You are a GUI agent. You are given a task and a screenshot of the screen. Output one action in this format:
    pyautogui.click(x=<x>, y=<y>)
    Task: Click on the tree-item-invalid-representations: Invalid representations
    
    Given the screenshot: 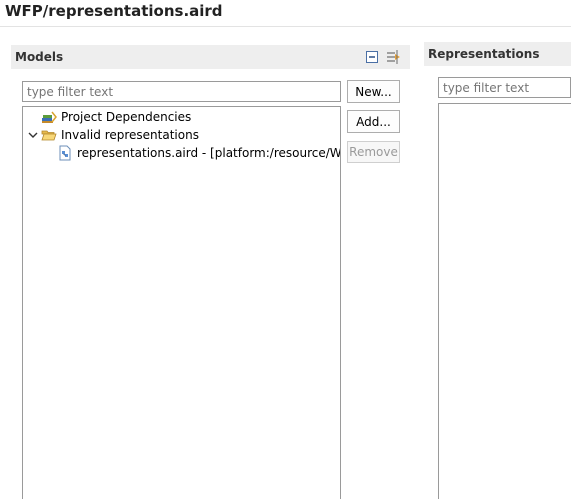 What is the action you would take?
    pyautogui.click(x=181, y=135)
    